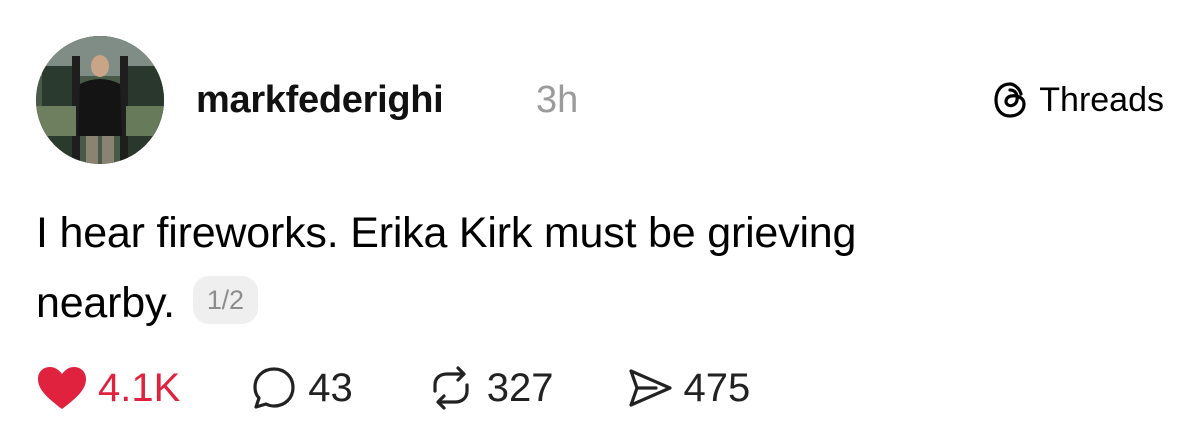  What do you see at coordinates (520, 387) in the screenshot?
I see `repost-count: 327` at bounding box center [520, 387].